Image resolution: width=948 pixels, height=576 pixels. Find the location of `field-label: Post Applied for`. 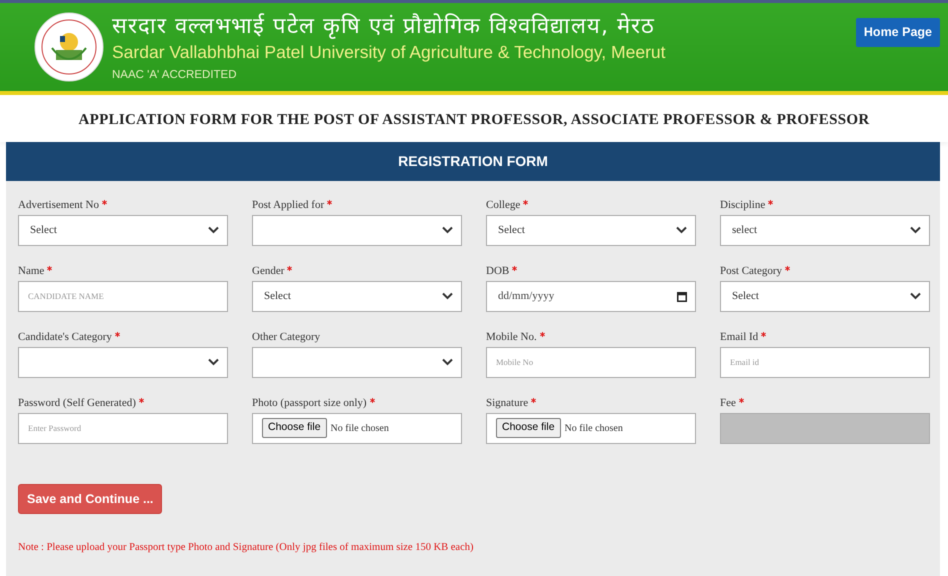

field-label: Post Applied for is located at coordinates (288, 205).